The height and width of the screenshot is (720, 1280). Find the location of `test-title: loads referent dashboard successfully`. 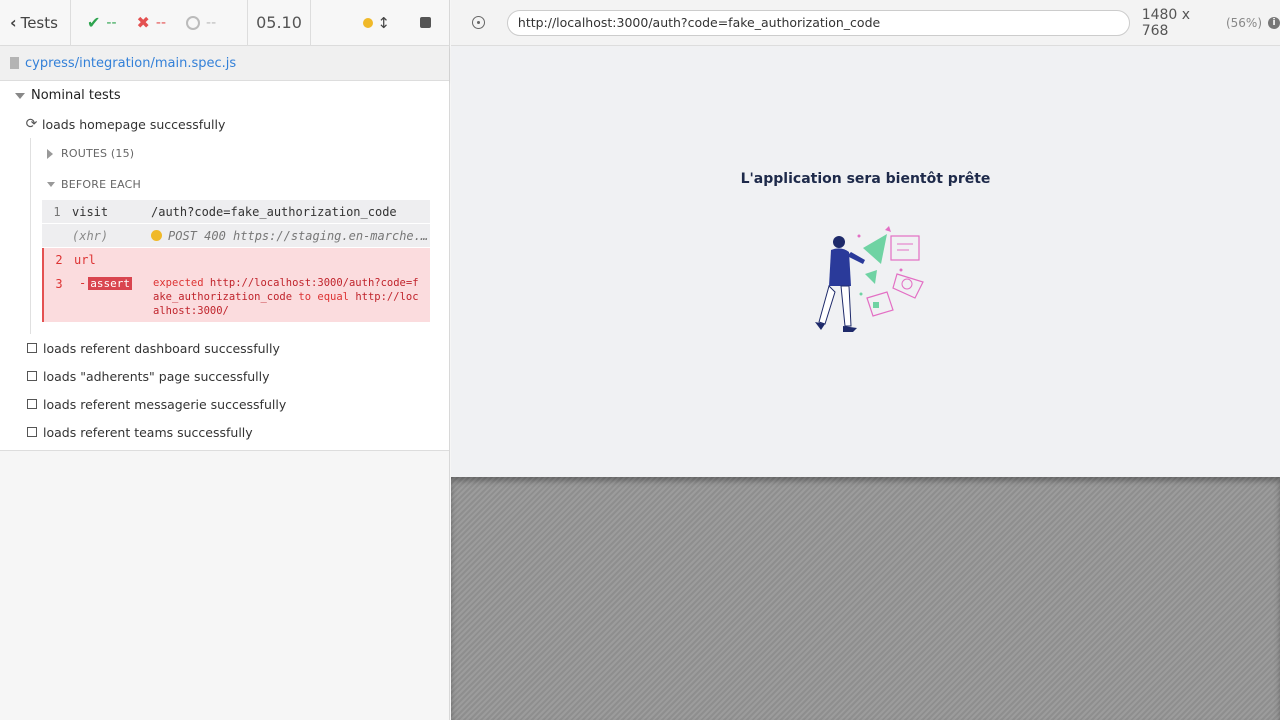

test-title: loads referent dashboard successfully is located at coordinates (161, 348).